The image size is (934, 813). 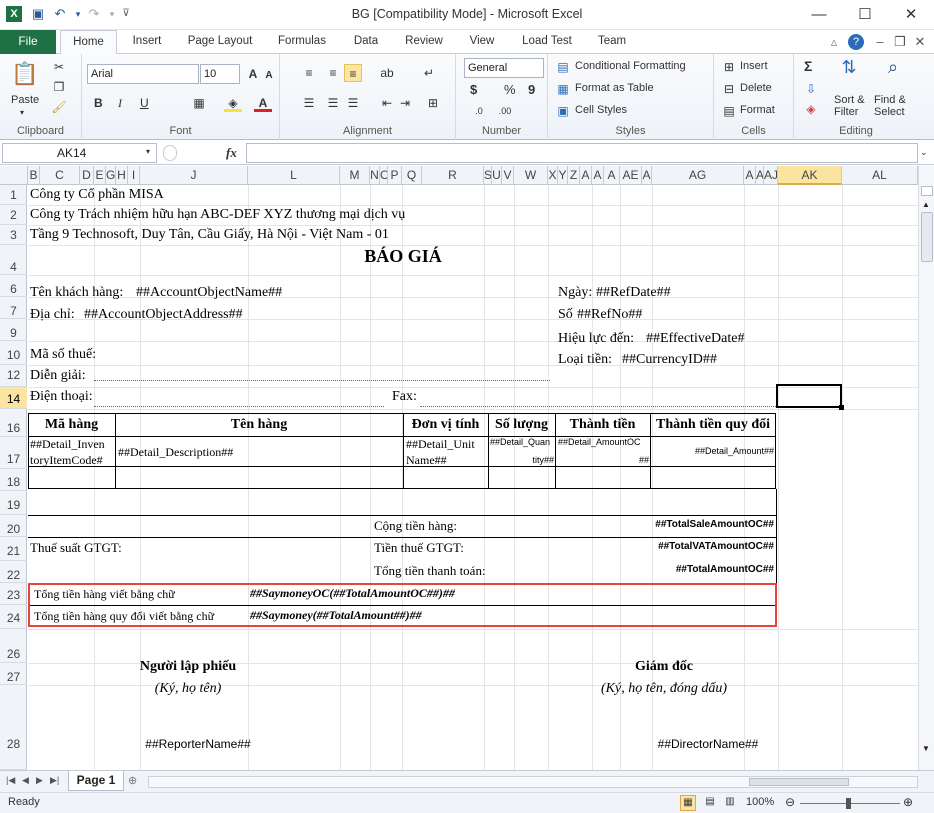 What do you see at coordinates (908, 803) in the screenshot?
I see `zoom-in-icon: ⊕` at bounding box center [908, 803].